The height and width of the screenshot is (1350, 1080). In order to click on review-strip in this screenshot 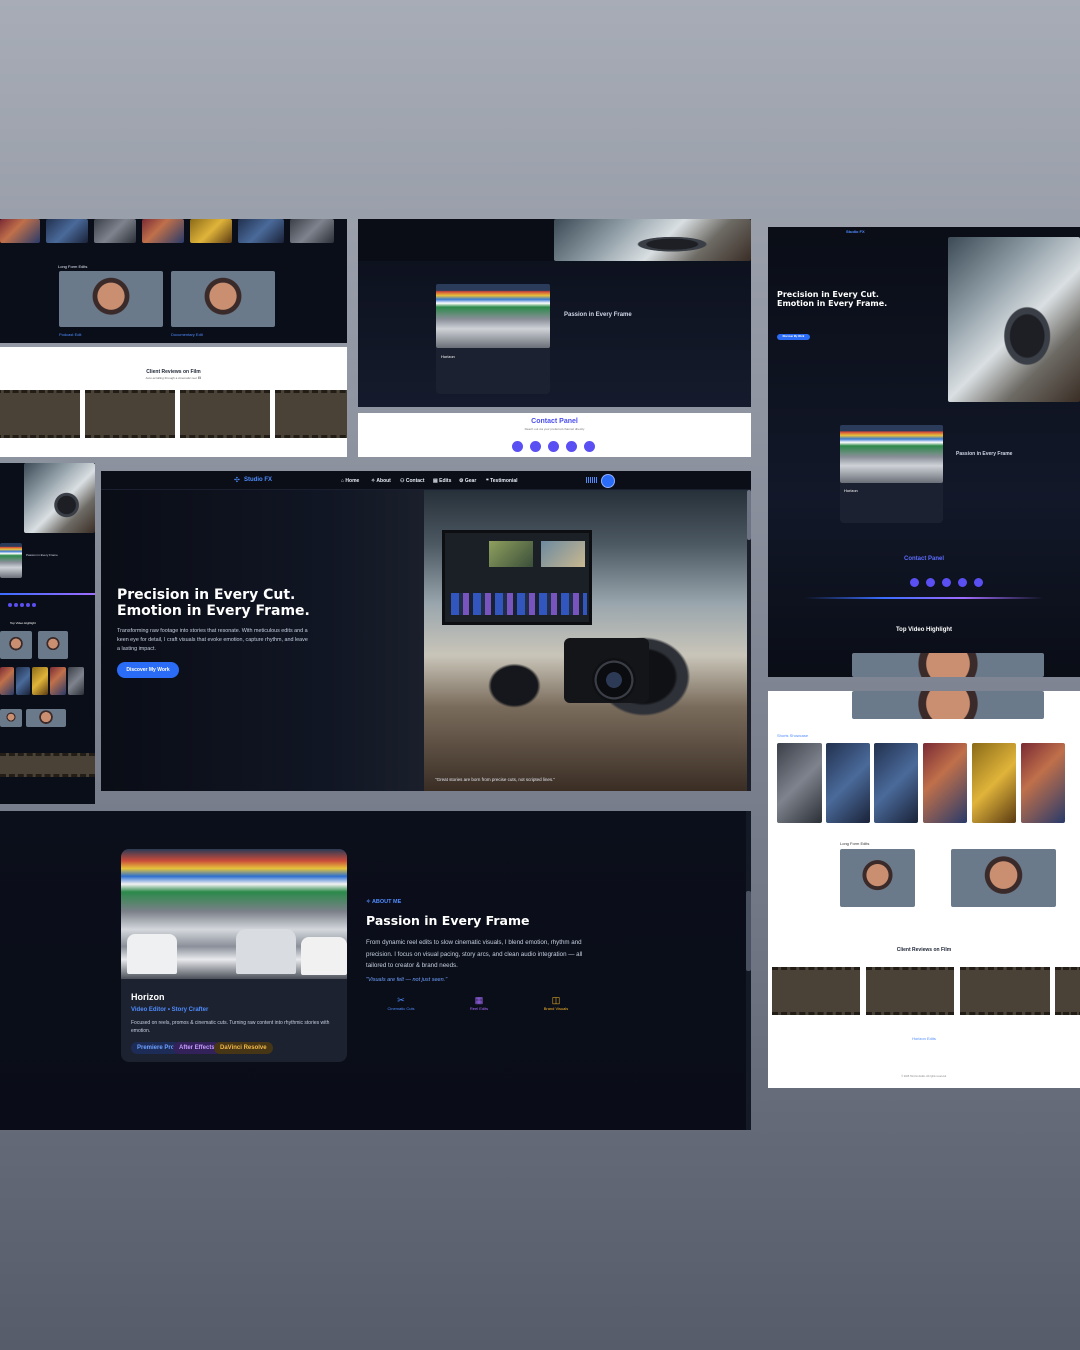, I will do `click(47, 765)`.